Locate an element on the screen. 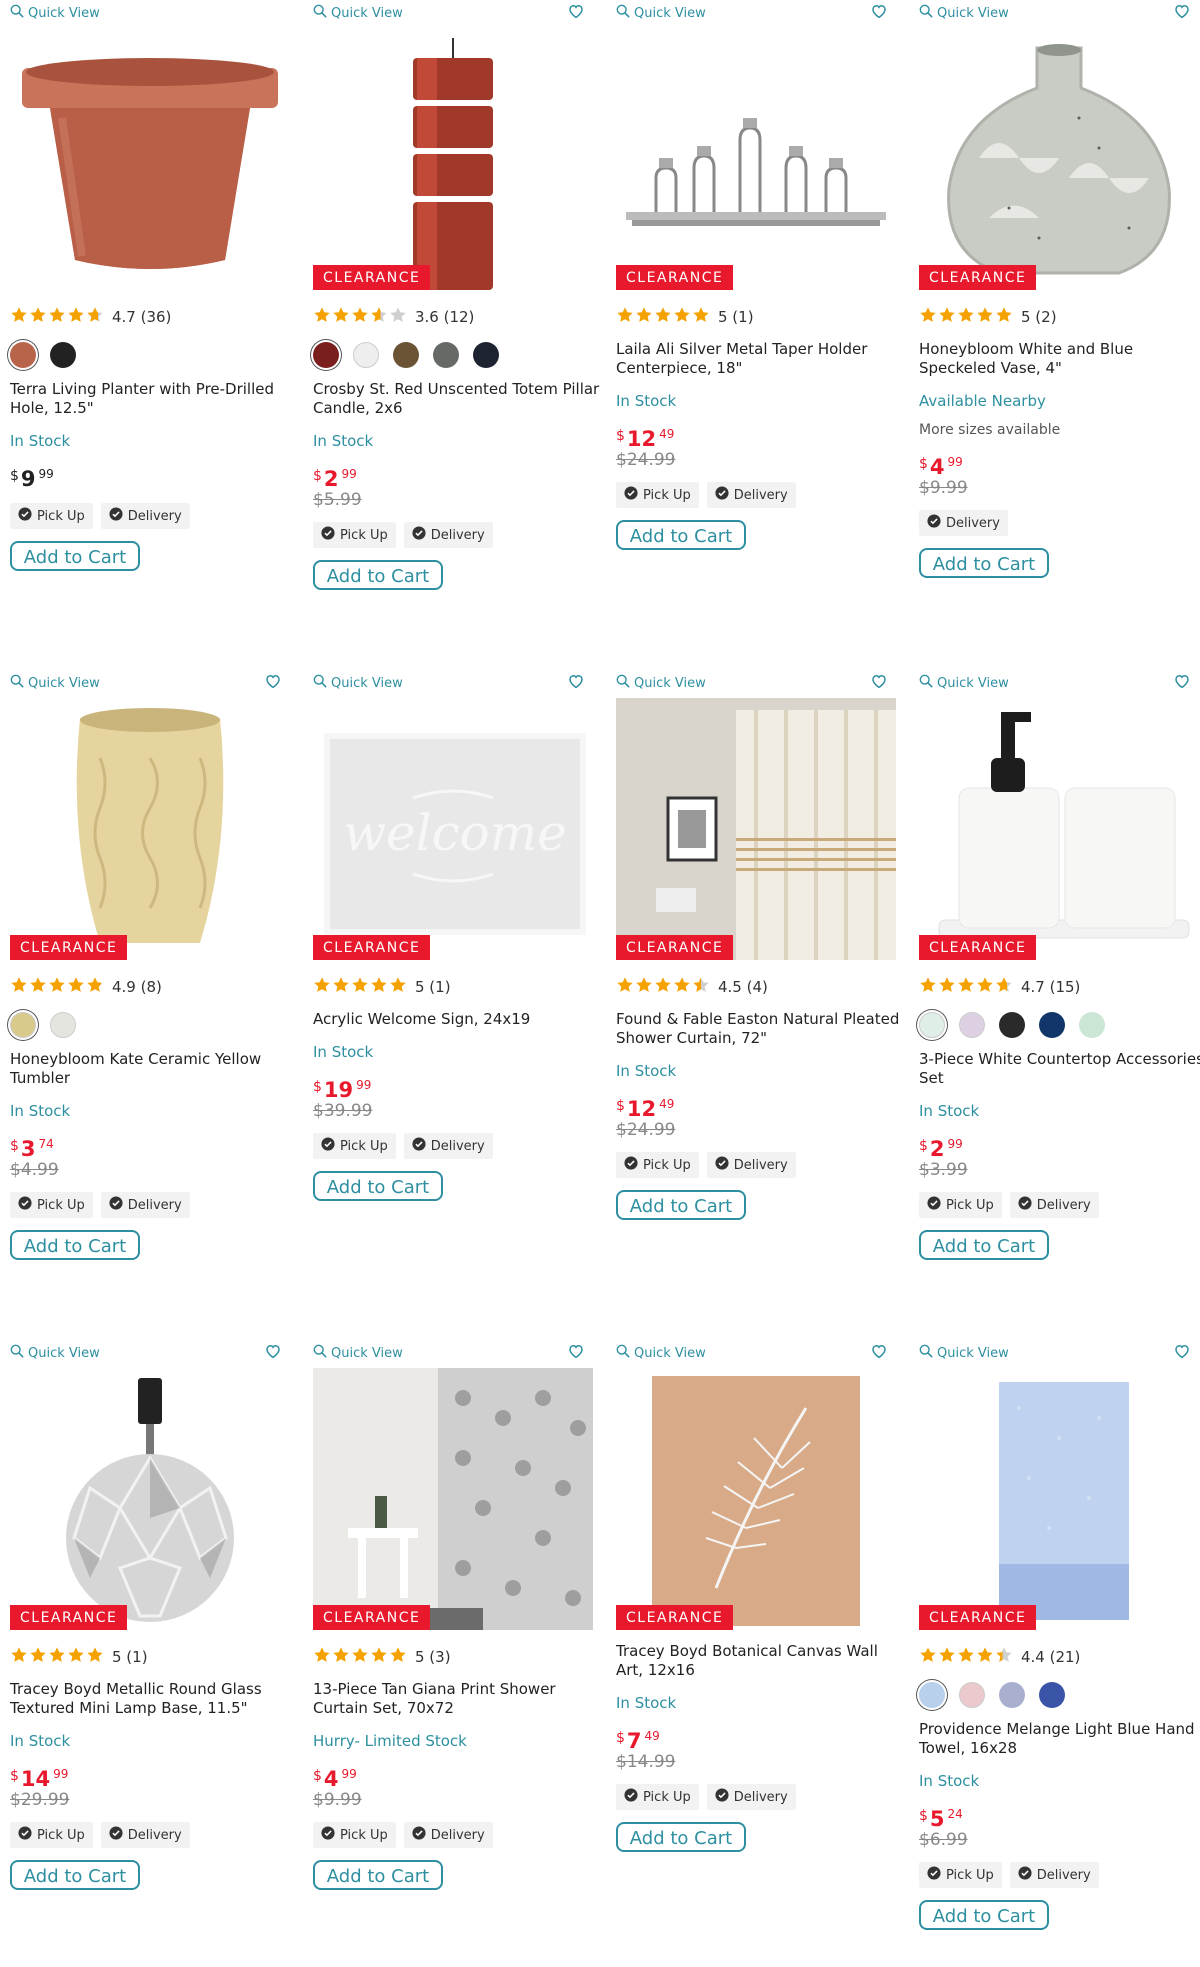 This screenshot has height=1967, width=1200. delivery-label: Delivery is located at coordinates (457, 535).